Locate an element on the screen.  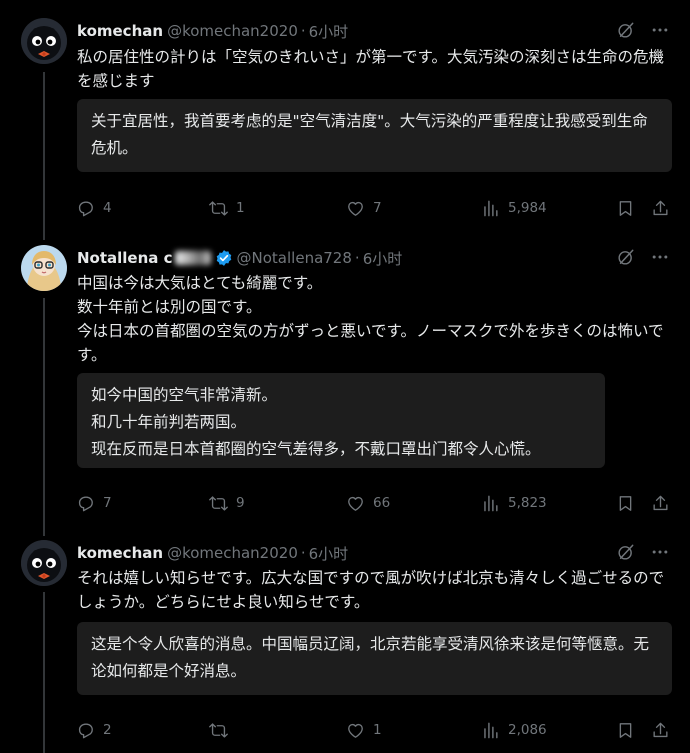
redacted-name-part is located at coordinates (192, 258).